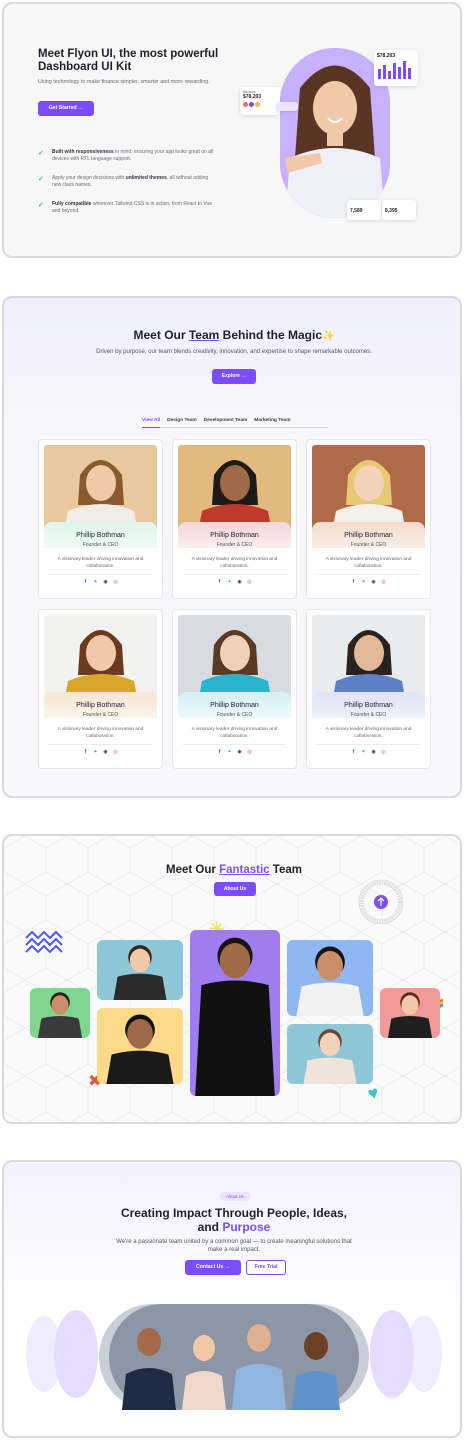 This screenshot has height=1440, width=465. Describe the element at coordinates (381, 902) in the screenshot. I see `rotating-badge` at that location.